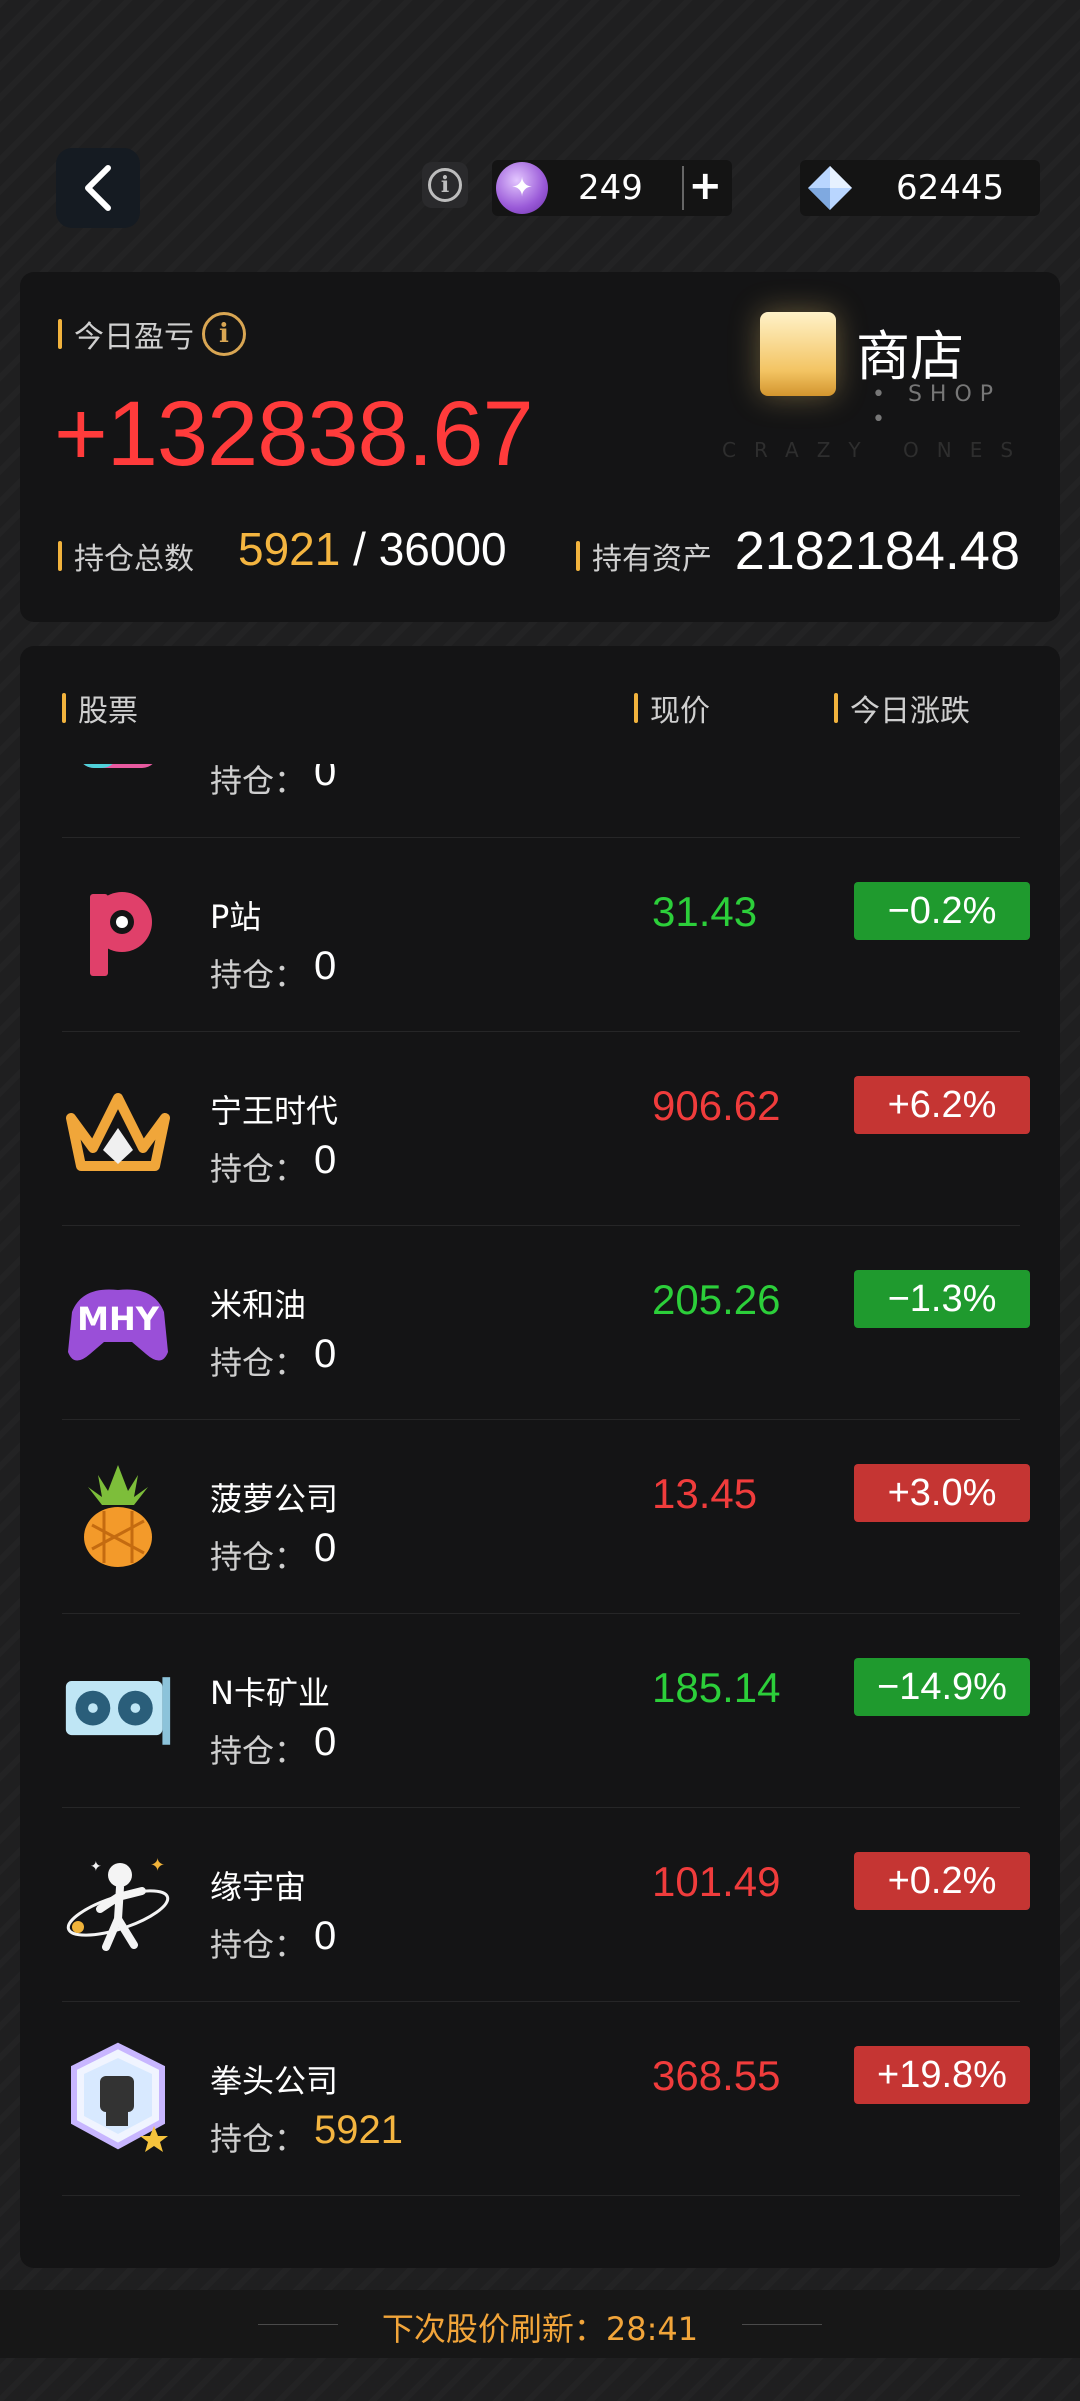  I want to click on gamer-icon, so click(118, 780).